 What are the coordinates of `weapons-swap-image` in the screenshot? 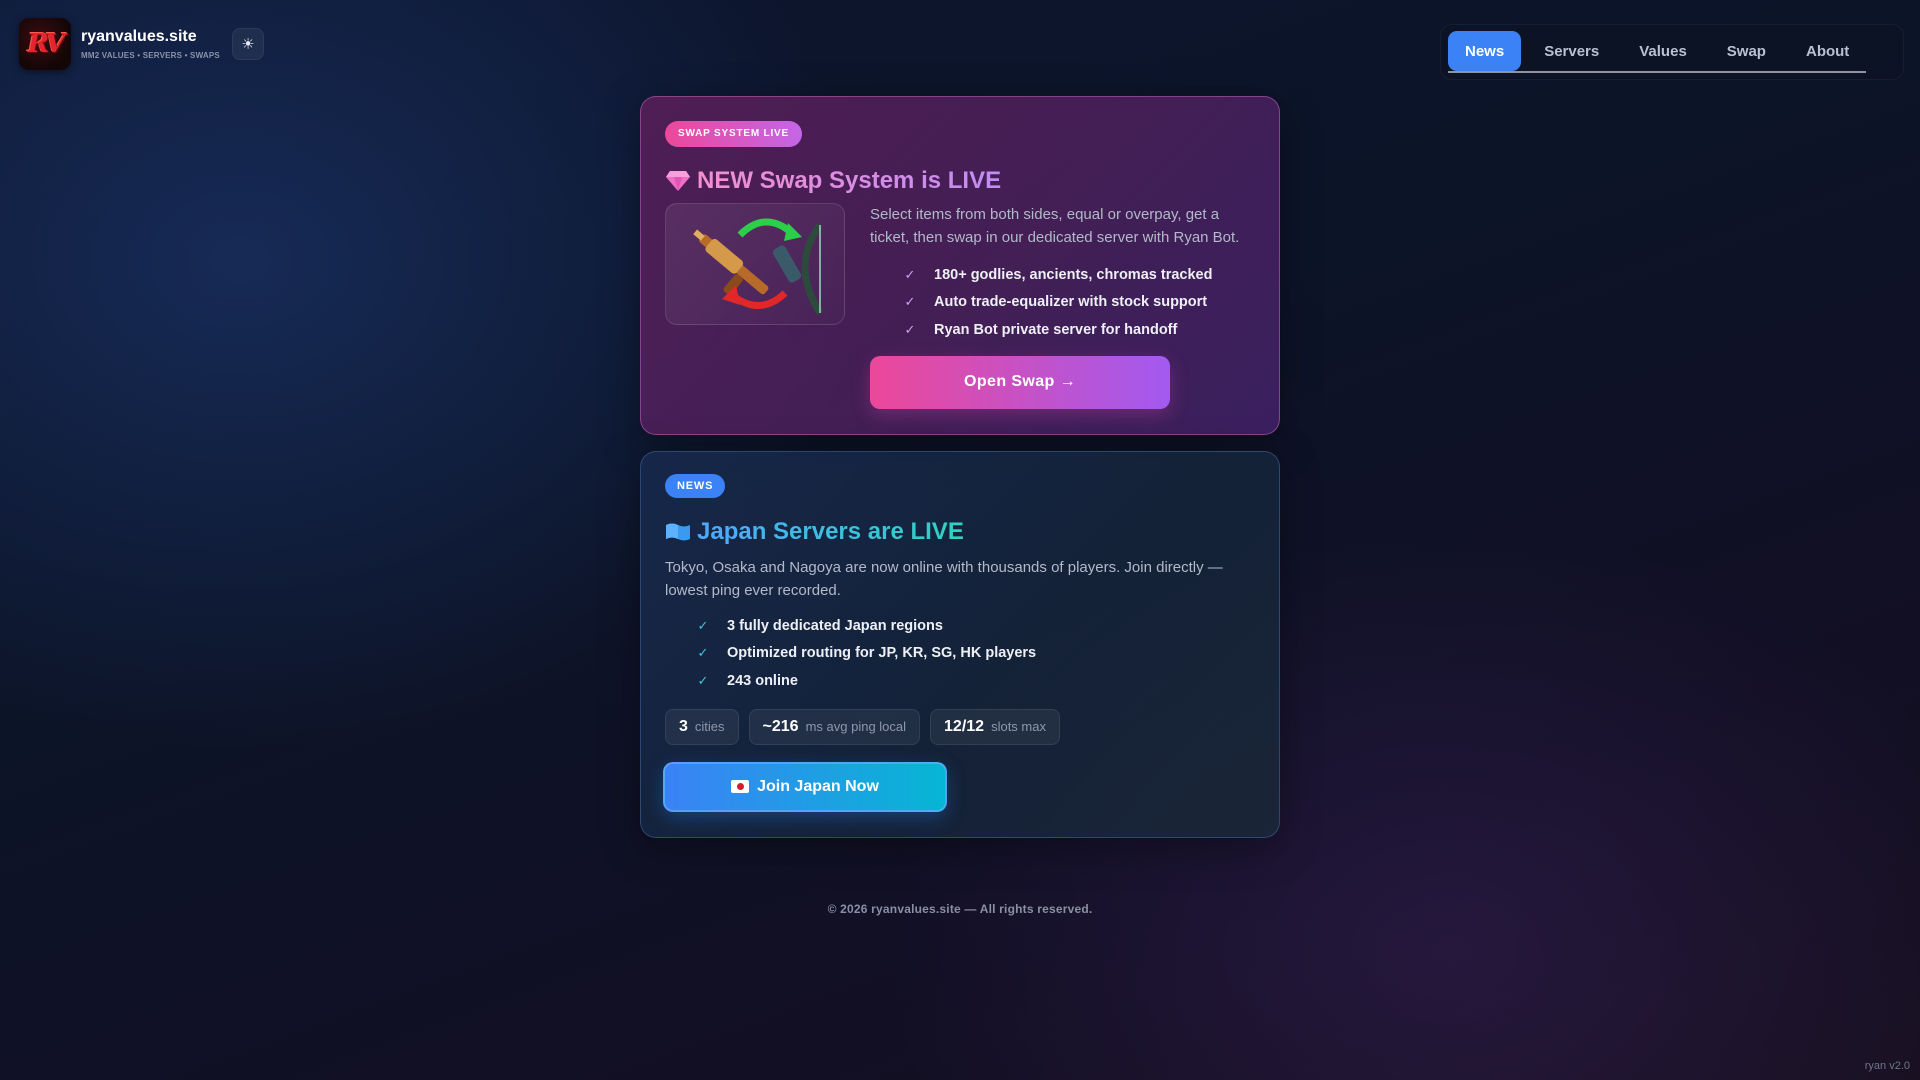 It's located at (755, 264).